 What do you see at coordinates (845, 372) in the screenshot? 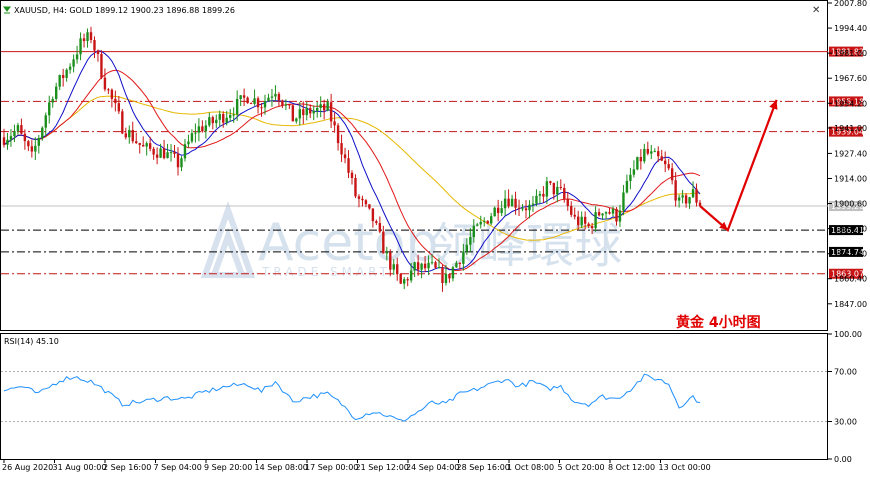
I see `rsi-tick-label: 70.00` at bounding box center [845, 372].